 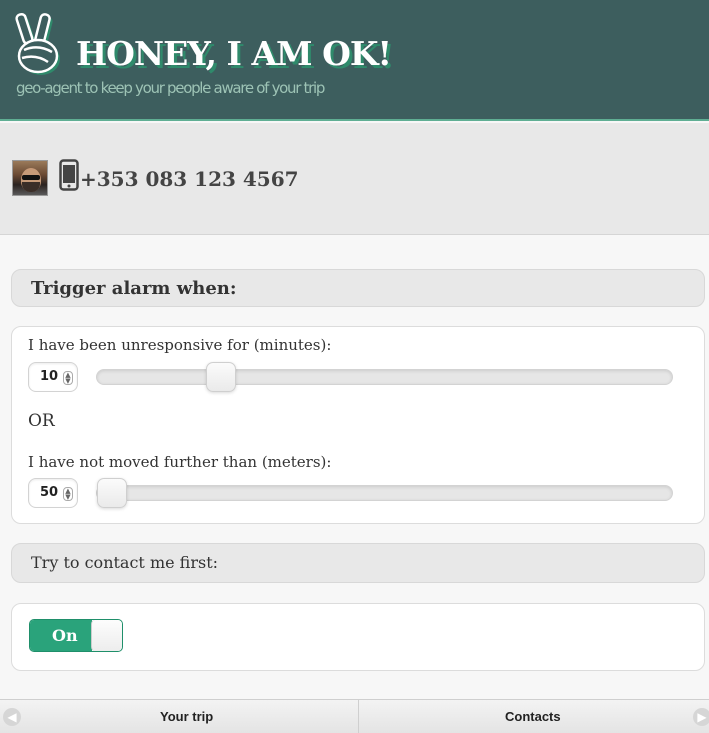 I want to click on nav-contacts-label: Contacts, so click(x=533, y=716).